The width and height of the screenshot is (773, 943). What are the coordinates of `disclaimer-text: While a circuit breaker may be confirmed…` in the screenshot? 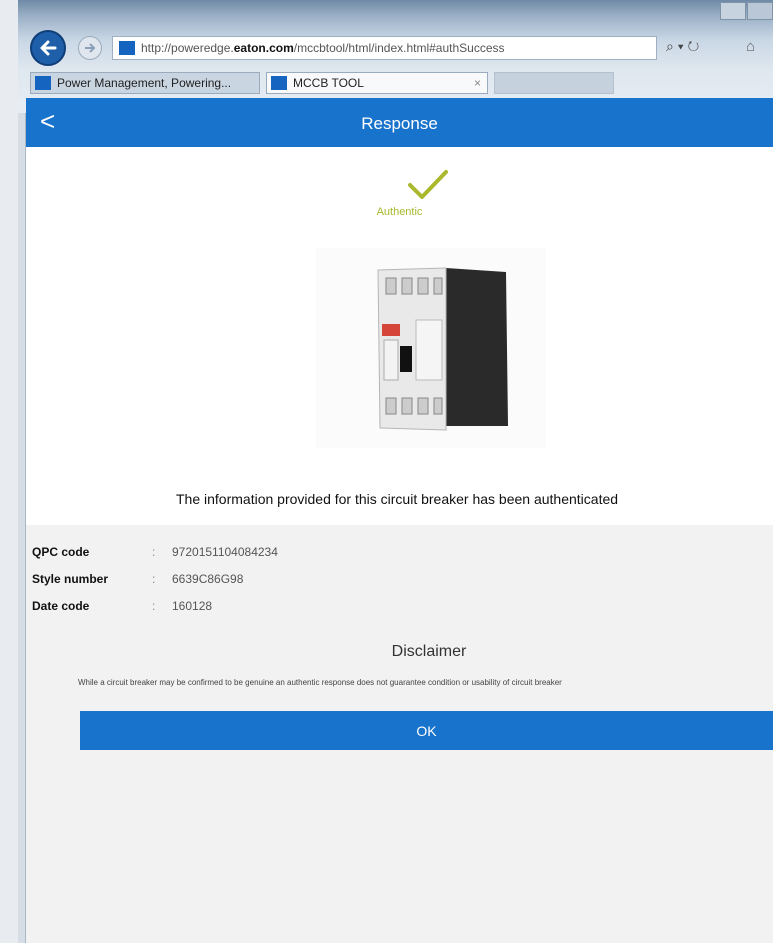 It's located at (320, 682).